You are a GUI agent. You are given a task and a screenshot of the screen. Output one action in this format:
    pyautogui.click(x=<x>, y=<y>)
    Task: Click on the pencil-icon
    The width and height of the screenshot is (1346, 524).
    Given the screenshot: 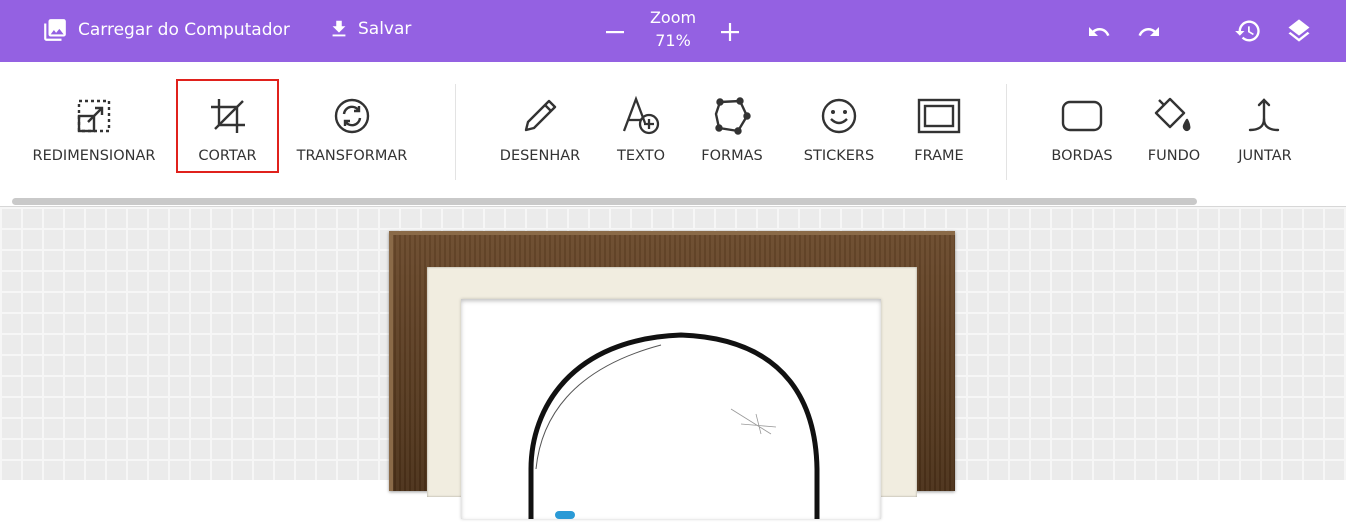 What is the action you would take?
    pyautogui.click(x=540, y=115)
    